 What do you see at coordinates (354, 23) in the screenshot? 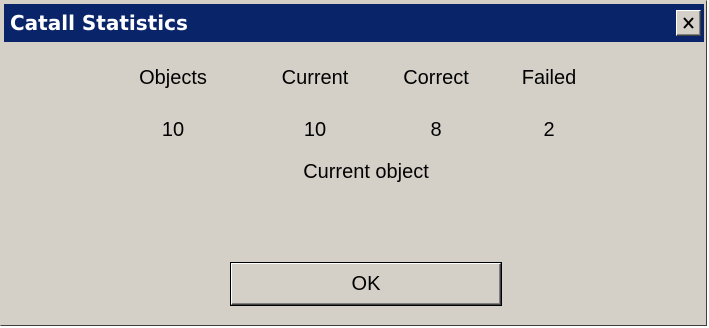
I see `title-bar: Catall Statistics` at bounding box center [354, 23].